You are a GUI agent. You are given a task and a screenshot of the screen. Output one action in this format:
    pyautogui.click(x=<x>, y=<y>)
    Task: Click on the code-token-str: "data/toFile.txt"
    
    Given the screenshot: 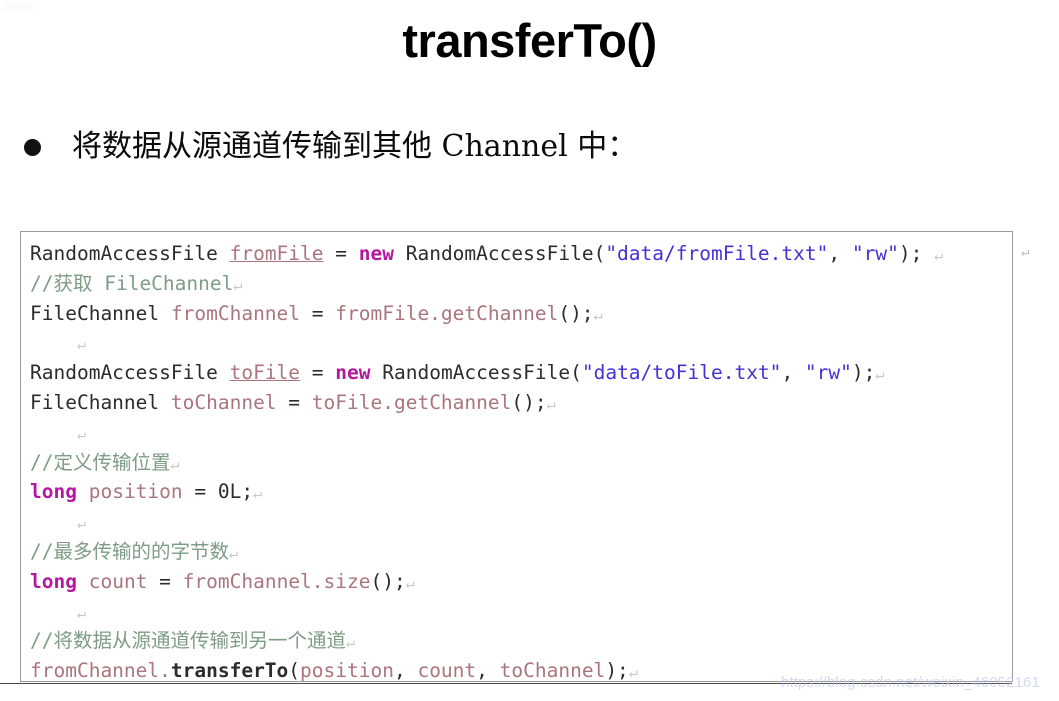 What is the action you would take?
    pyautogui.click(x=681, y=373)
    